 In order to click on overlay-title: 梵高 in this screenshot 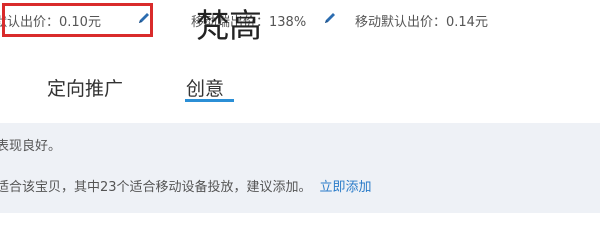, I will do `click(229, 25)`.